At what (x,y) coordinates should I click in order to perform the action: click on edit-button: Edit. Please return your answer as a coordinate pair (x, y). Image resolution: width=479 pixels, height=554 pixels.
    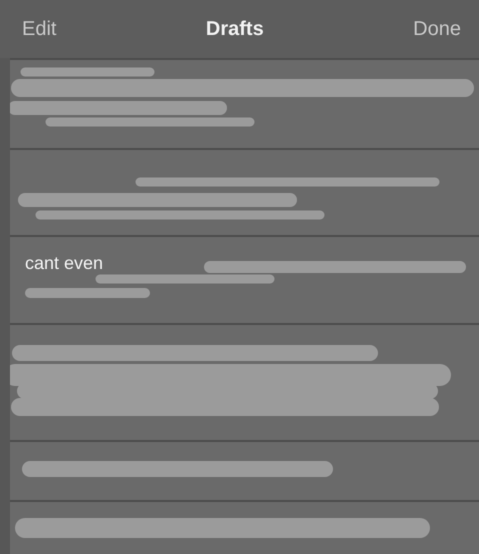
    Looking at the image, I should click on (39, 29).